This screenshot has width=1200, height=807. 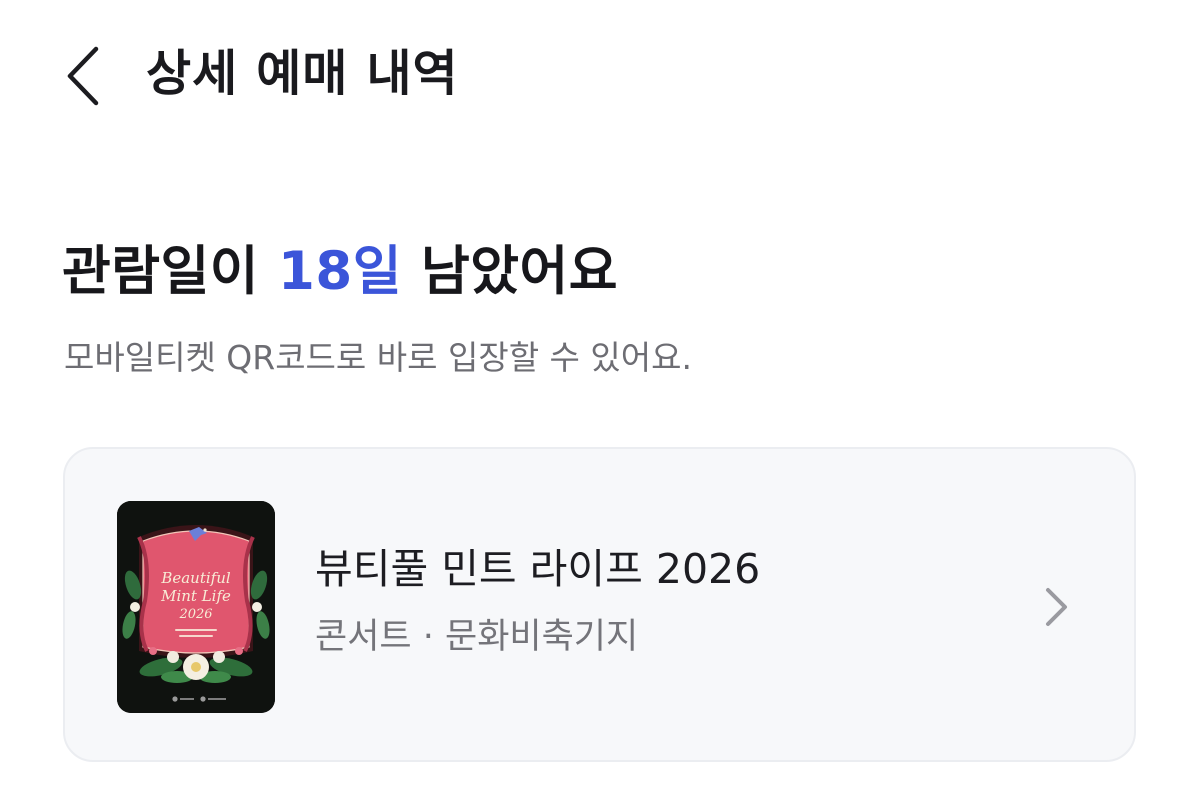 I want to click on headline-prefix: 관람일이, so click(x=170, y=271).